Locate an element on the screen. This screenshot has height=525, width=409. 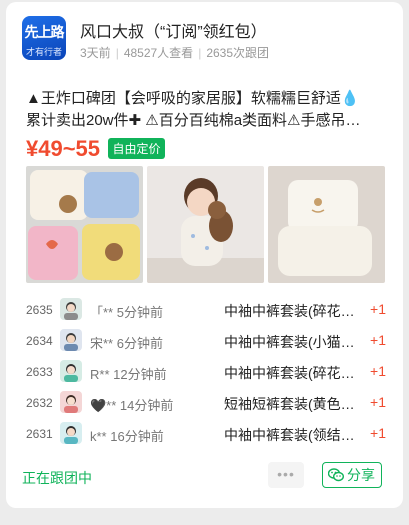
more-button: ••• is located at coordinates (286, 475).